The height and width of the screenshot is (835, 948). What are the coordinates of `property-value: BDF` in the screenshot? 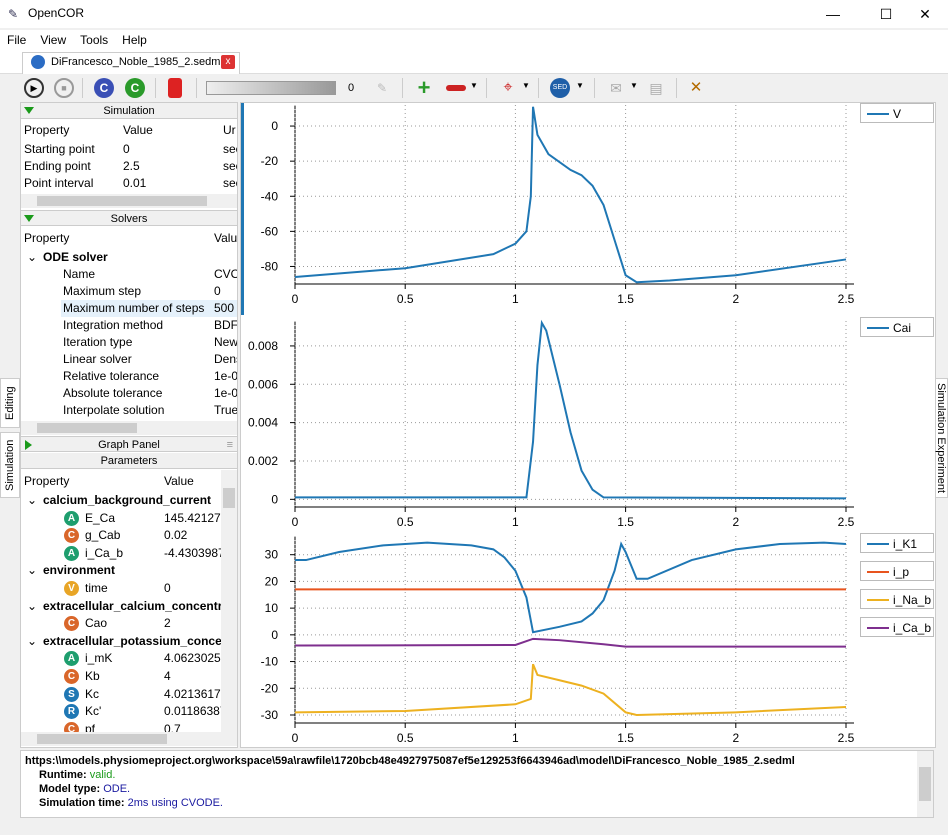 It's located at (225, 325).